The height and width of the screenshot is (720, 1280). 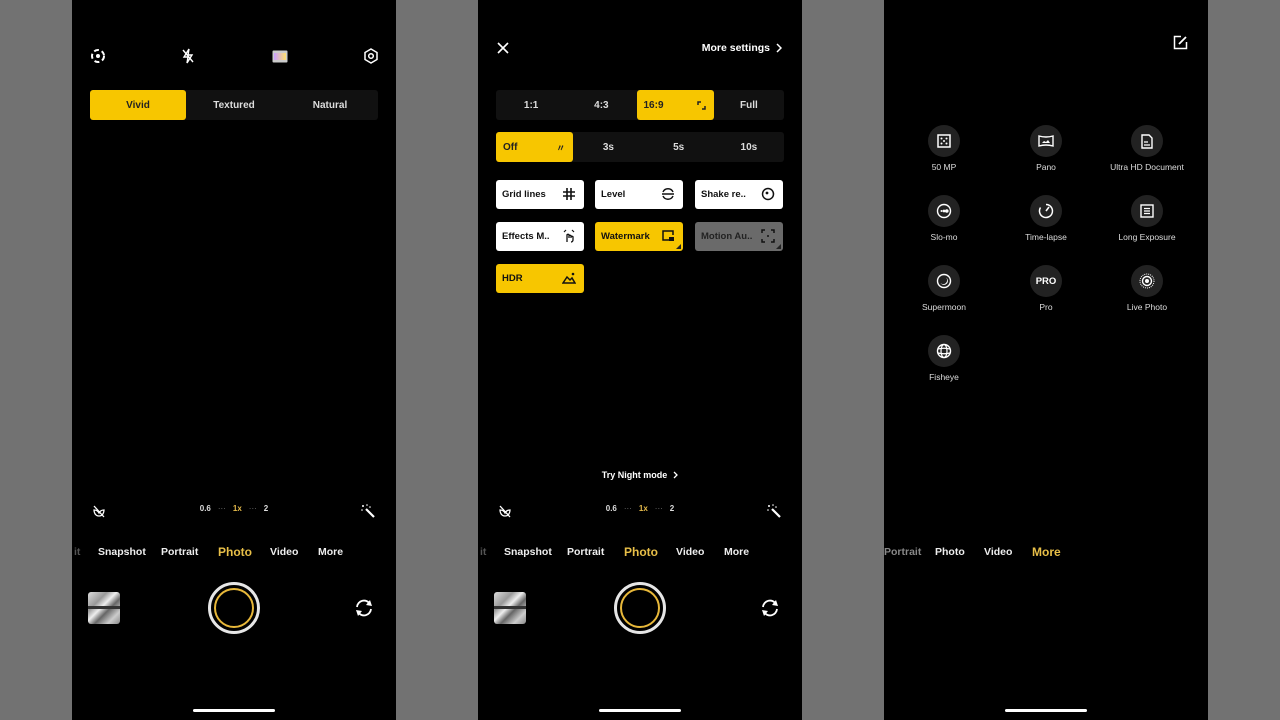 What do you see at coordinates (535, 147) in the screenshot?
I see `timer-off: Off 〃` at bounding box center [535, 147].